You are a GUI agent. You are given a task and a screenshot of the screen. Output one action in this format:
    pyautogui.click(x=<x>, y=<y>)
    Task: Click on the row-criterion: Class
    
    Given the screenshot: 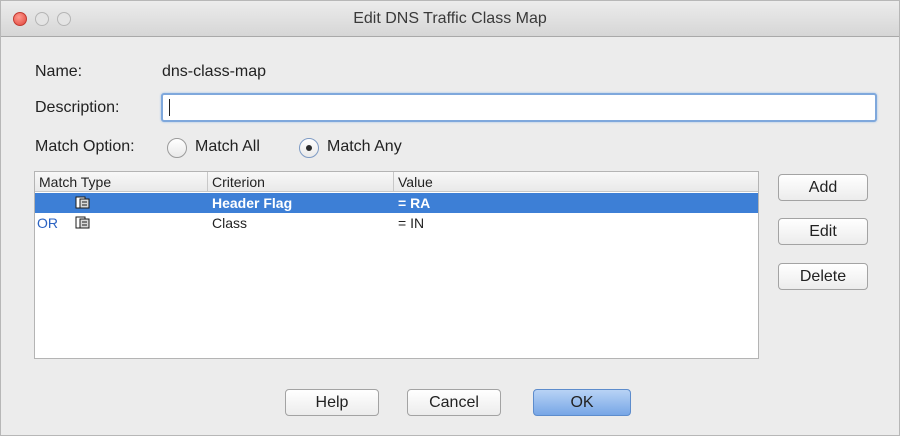 What is the action you would take?
    pyautogui.click(x=230, y=223)
    